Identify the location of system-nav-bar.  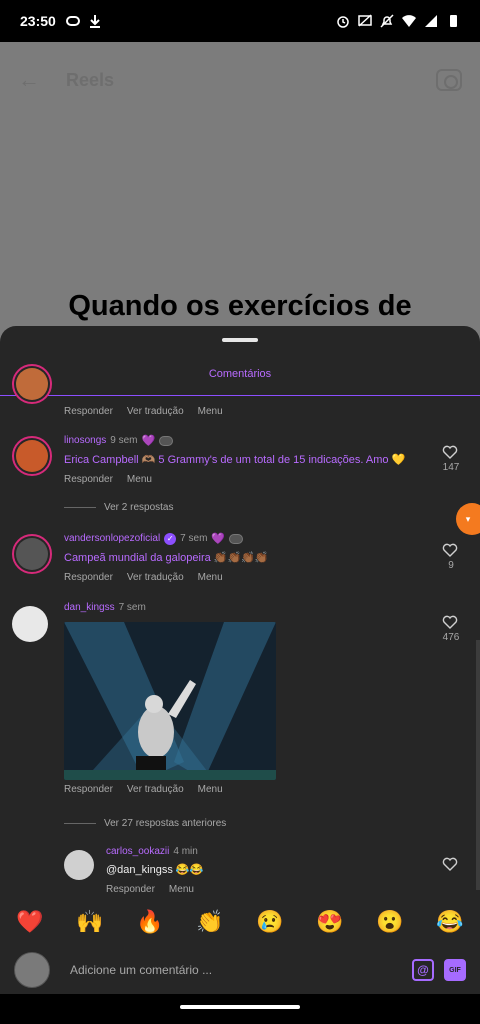
(240, 1009).